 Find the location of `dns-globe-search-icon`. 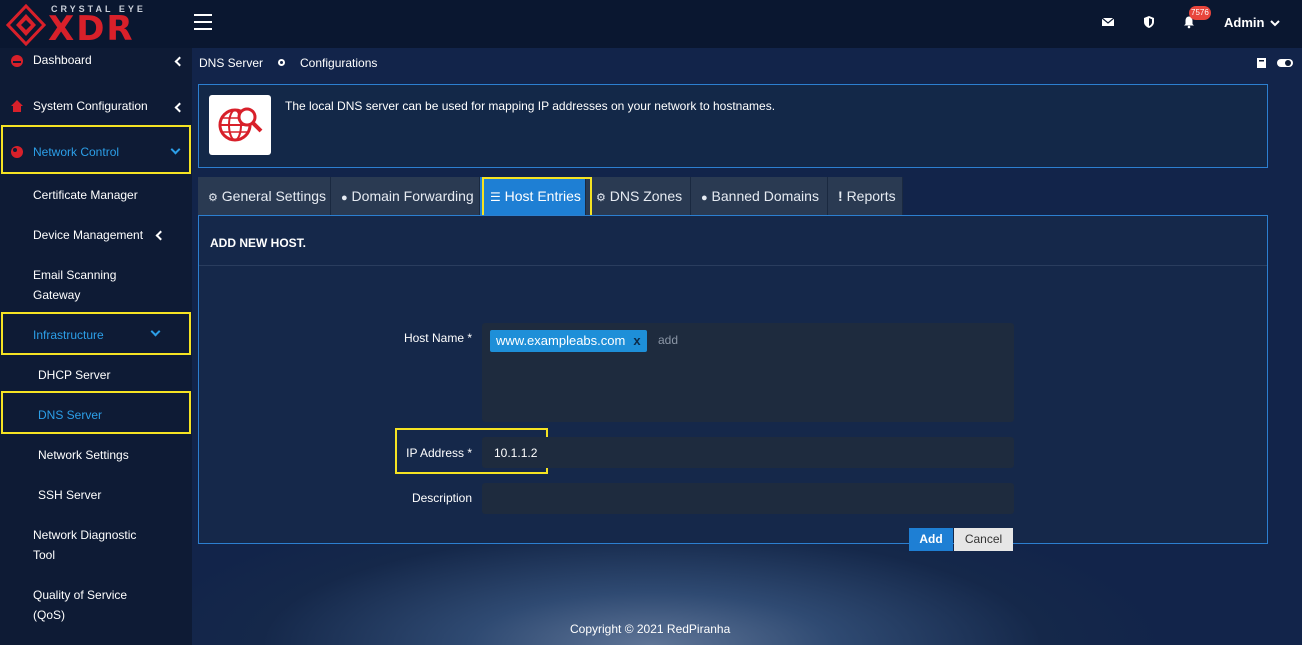

dns-globe-search-icon is located at coordinates (240, 125).